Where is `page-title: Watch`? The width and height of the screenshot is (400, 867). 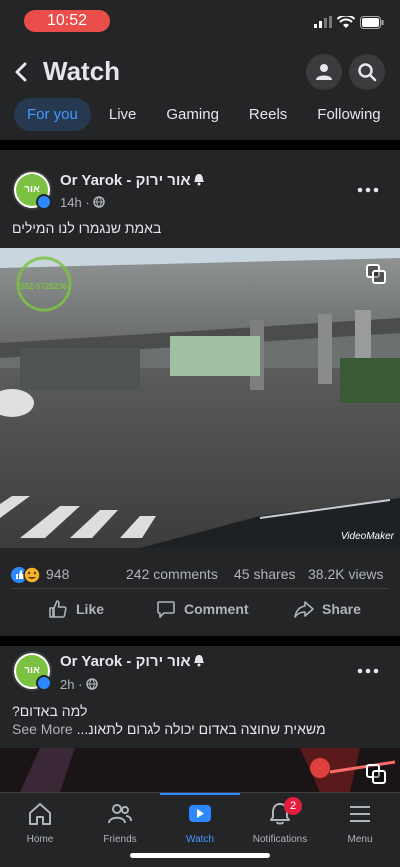 page-title: Watch is located at coordinates (82, 71).